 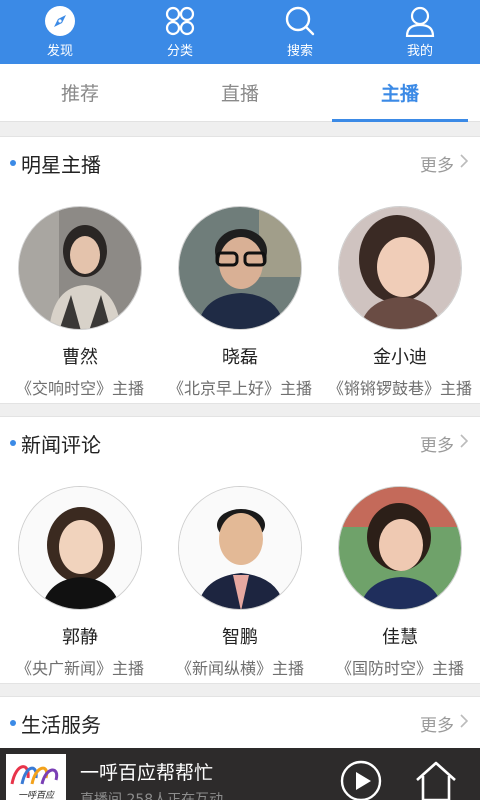 What do you see at coordinates (400, 637) in the screenshot?
I see `host-name: 佳慧` at bounding box center [400, 637].